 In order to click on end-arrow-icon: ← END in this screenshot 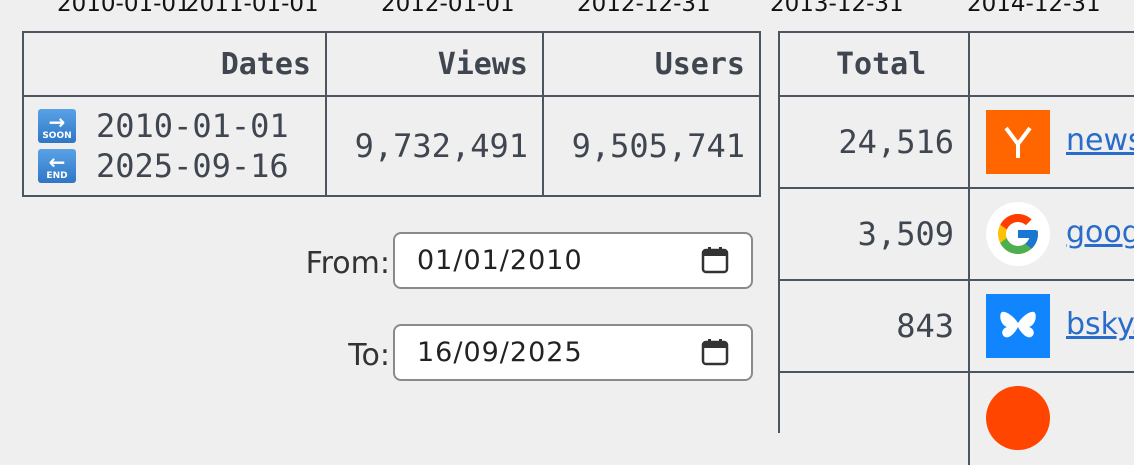, I will do `click(57, 166)`.